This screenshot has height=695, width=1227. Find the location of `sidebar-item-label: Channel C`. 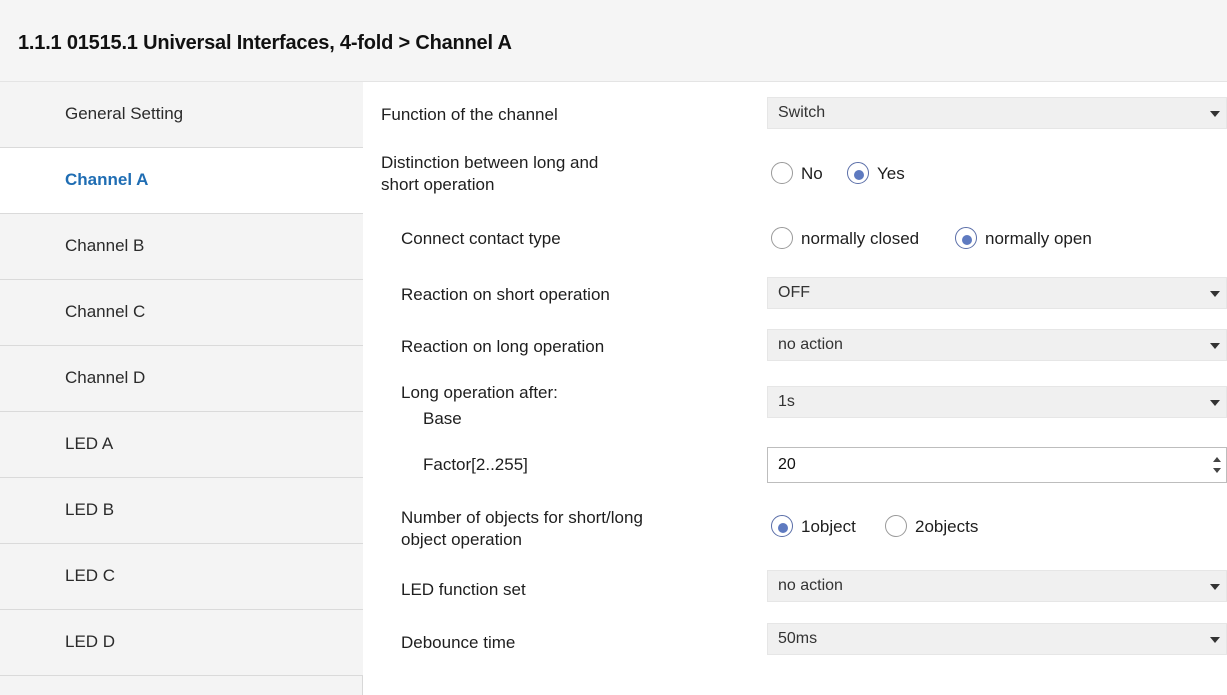

sidebar-item-label: Channel C is located at coordinates (105, 311).